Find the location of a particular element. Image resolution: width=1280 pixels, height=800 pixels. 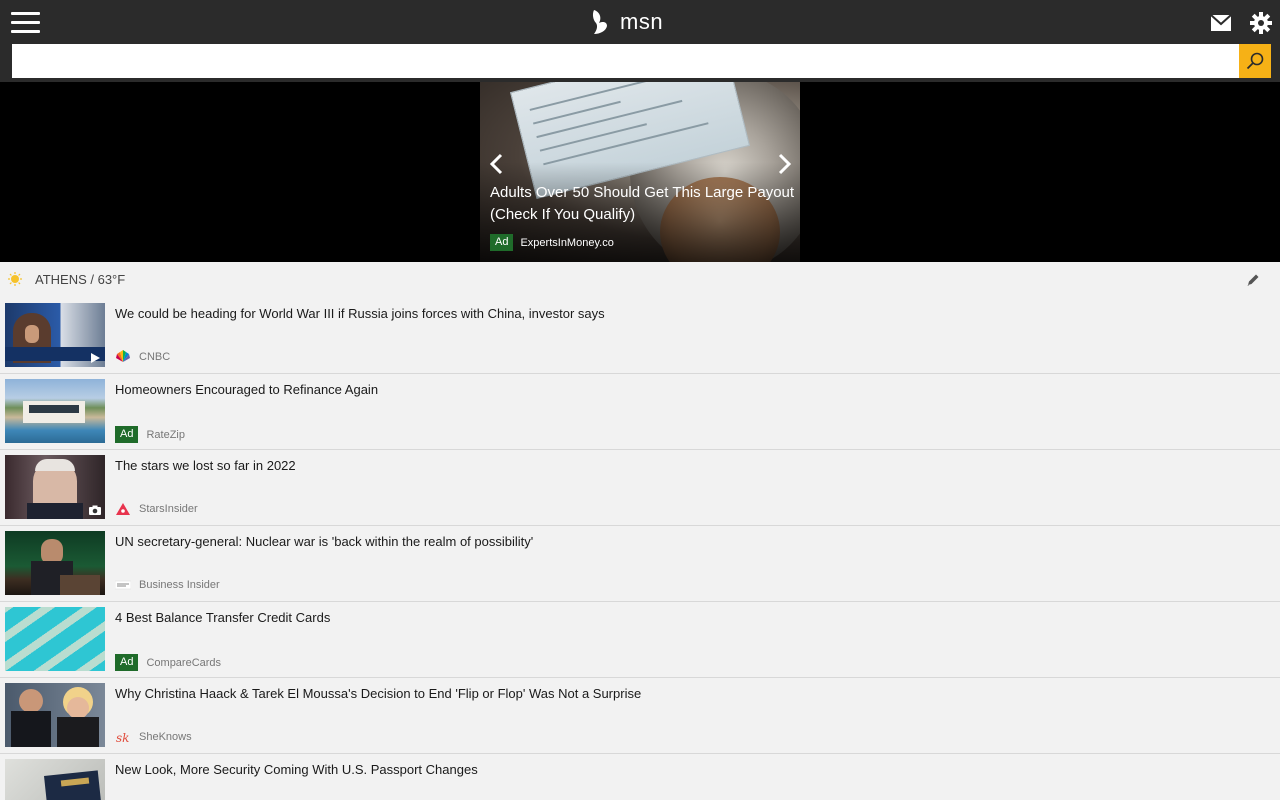

news-headline: 4 Best Balance Transfer Credit Cards is located at coordinates (222, 617).